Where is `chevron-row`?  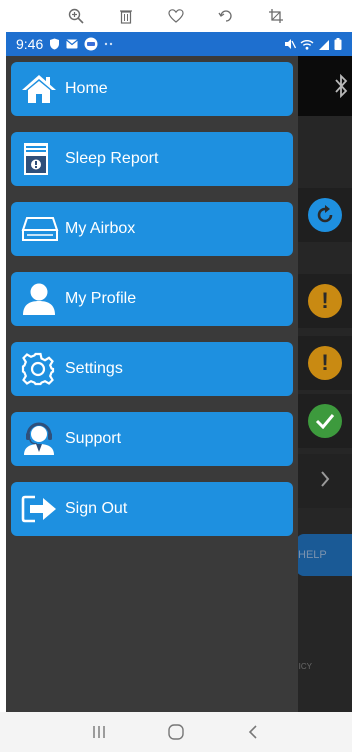 chevron-row is located at coordinates (324, 481).